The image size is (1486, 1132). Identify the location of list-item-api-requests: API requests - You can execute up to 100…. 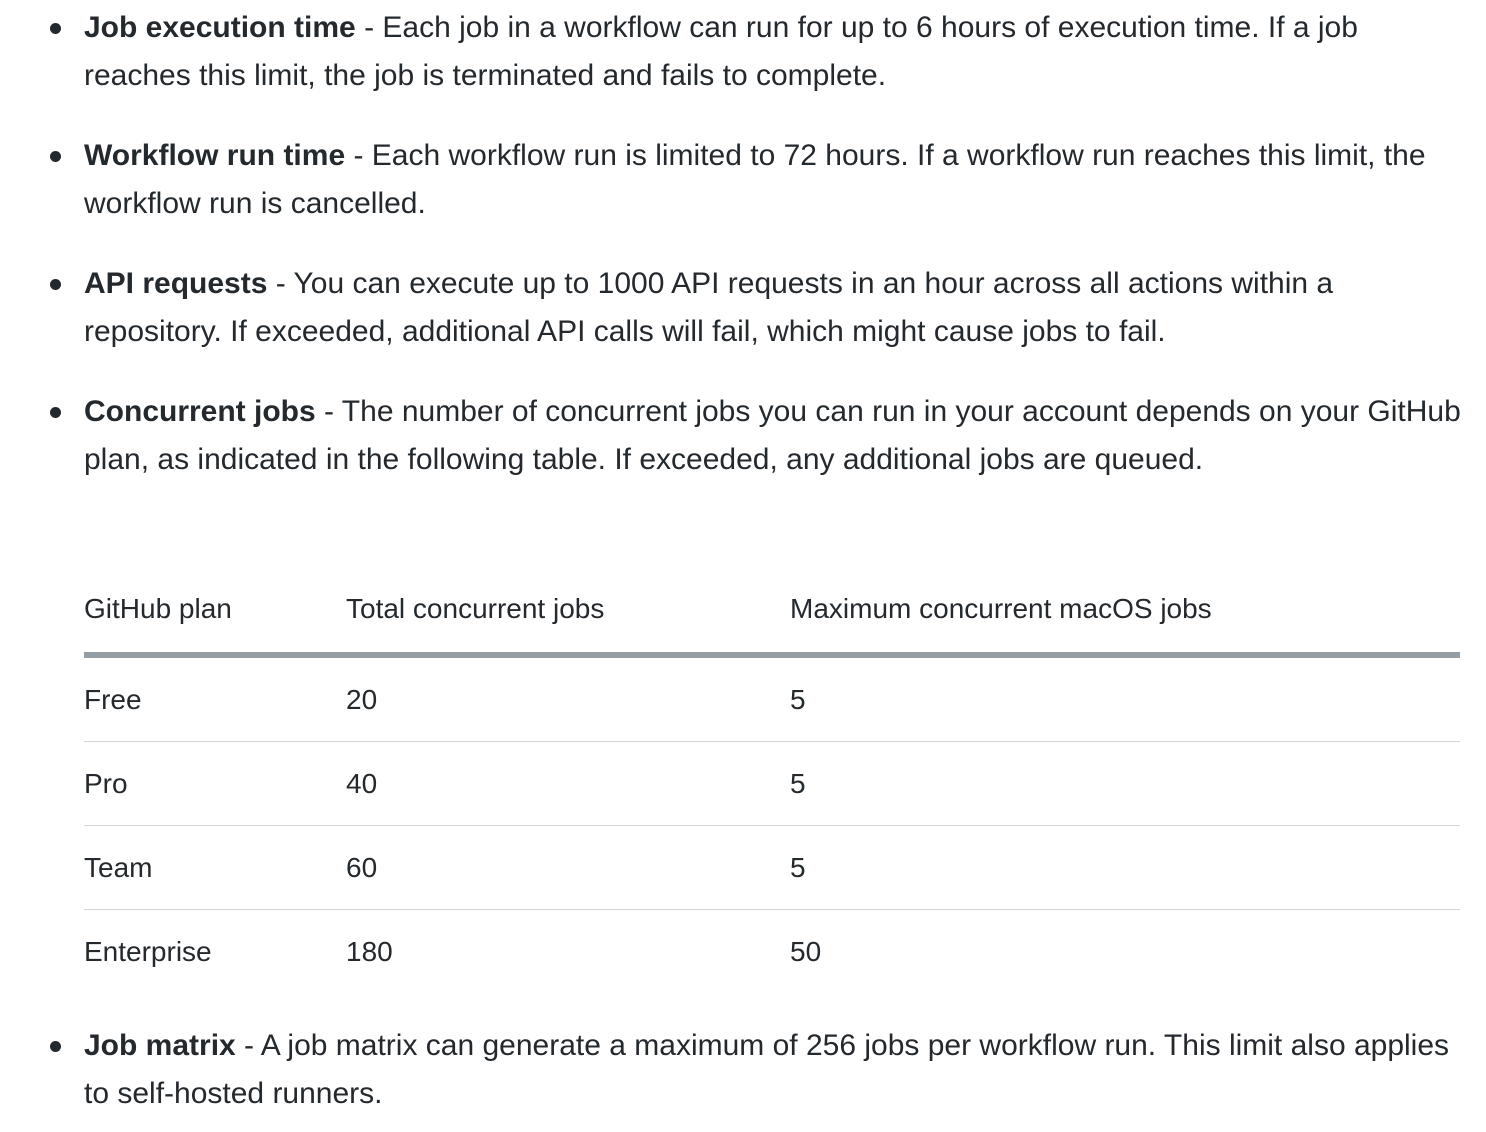
(743, 308).